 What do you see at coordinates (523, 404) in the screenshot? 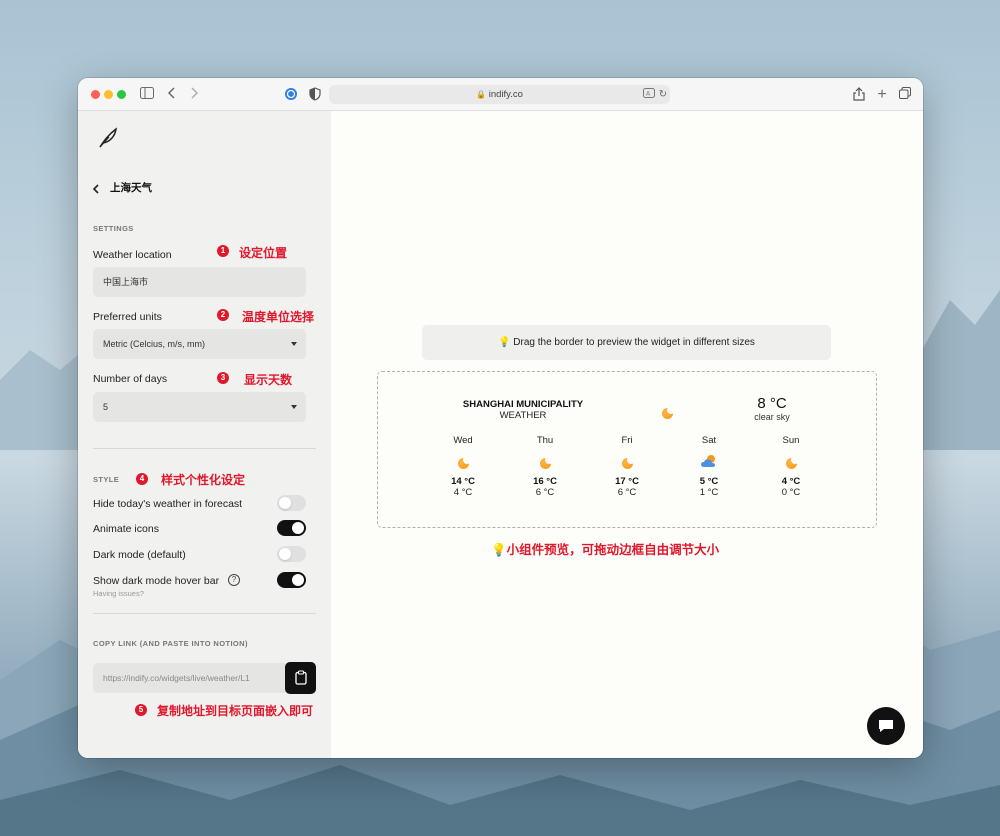
I see `location-line-1: SHANGHAI MUNICIPALITY` at bounding box center [523, 404].